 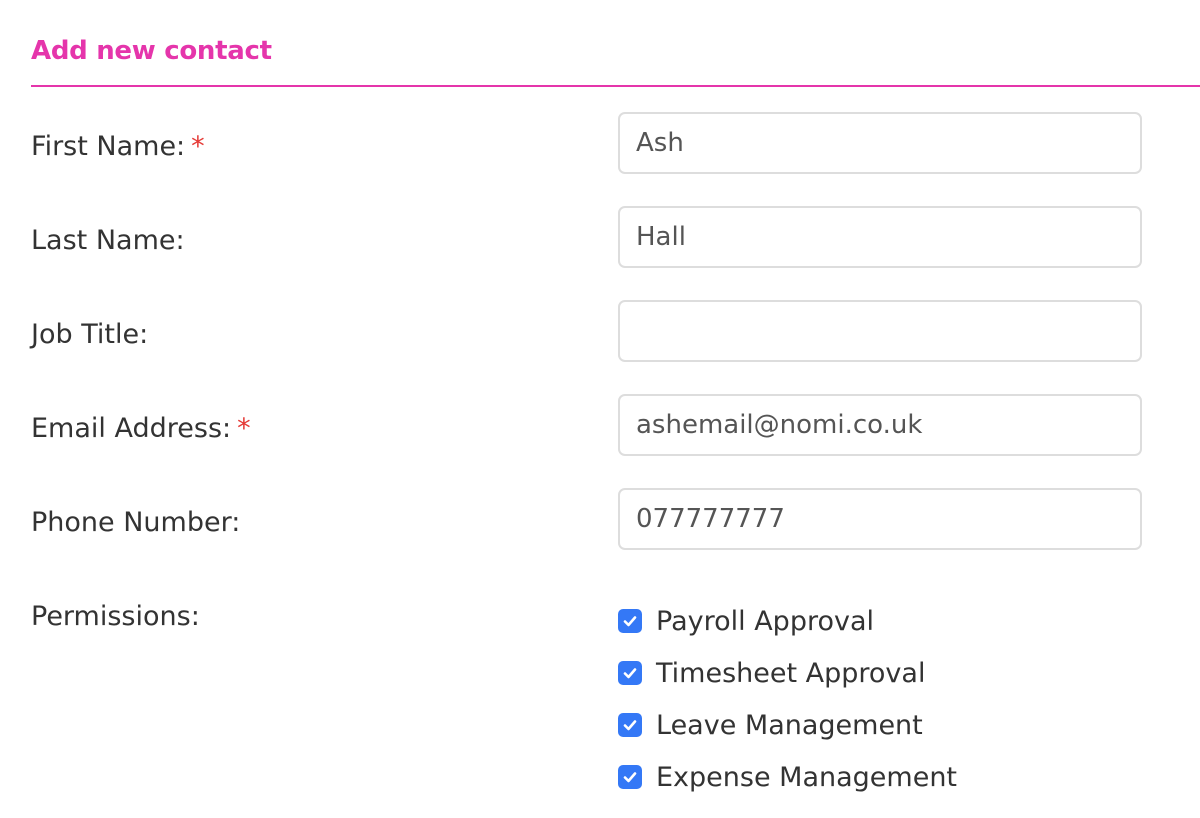 What do you see at coordinates (90, 334) in the screenshot?
I see `job-title-label: Job Title:` at bounding box center [90, 334].